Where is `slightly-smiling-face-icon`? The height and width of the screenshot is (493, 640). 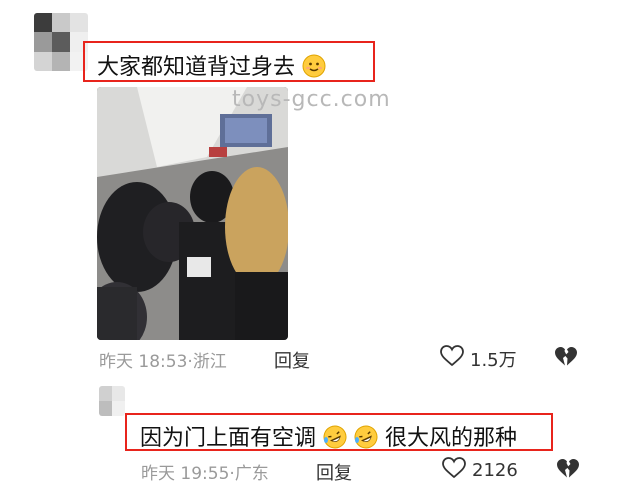
slightly-smiling-face-icon is located at coordinates (314, 69).